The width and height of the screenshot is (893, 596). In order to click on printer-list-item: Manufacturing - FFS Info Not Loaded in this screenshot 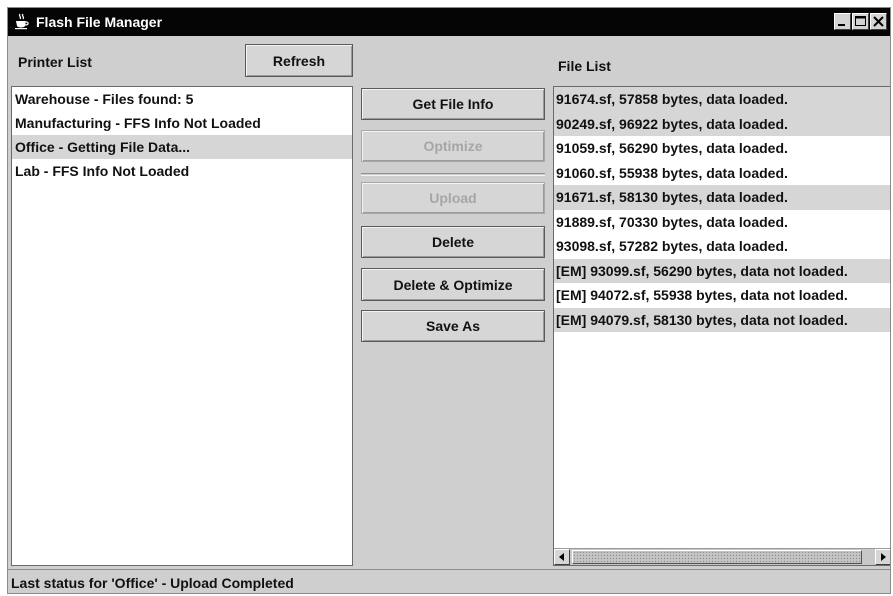, I will do `click(182, 123)`.